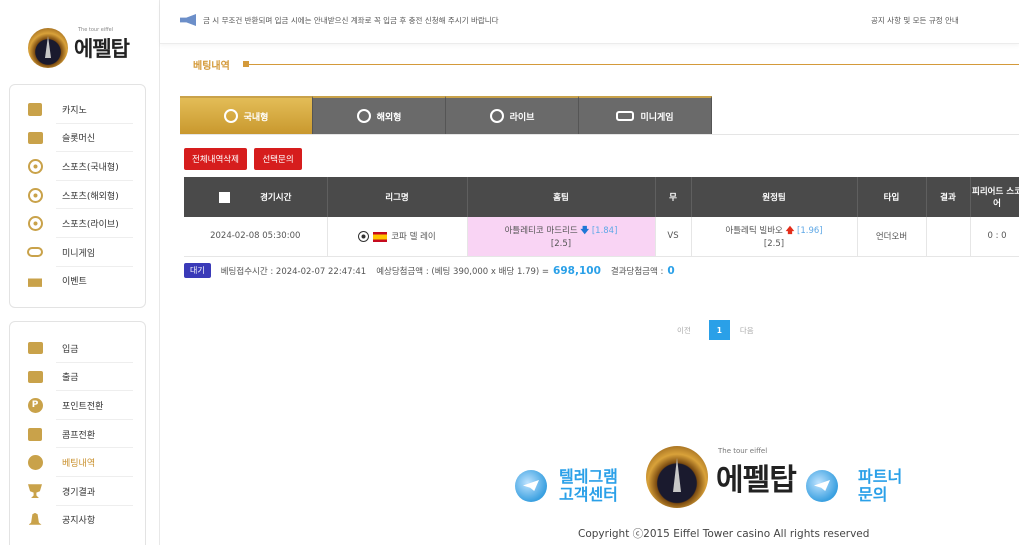  I want to click on cell-home: 아틀레티코 마드리드 🡇 [1.84] [2.5], so click(561, 237).